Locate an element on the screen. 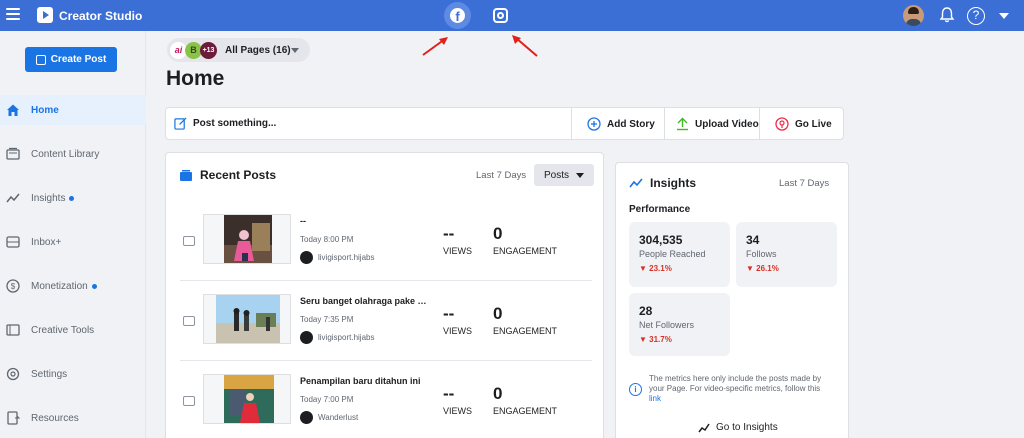 This screenshot has height=438, width=1024. recent-posts-title: Recent Posts is located at coordinates (227, 175).